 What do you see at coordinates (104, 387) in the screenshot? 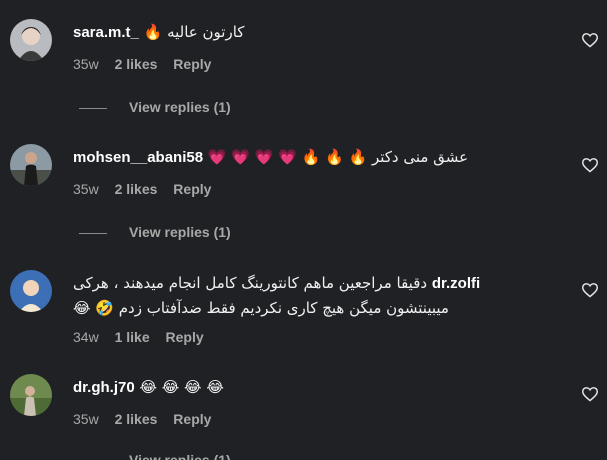
I see `comment-username: dr.gh.j70` at bounding box center [104, 387].